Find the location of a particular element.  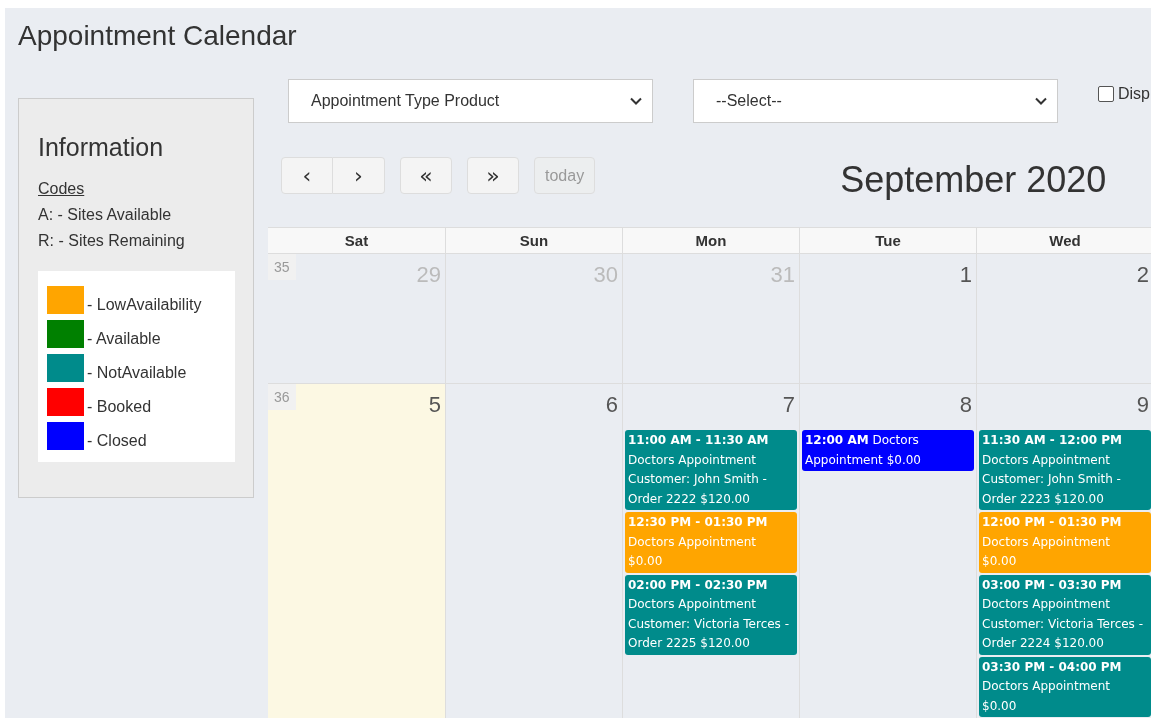

week-number: 36 is located at coordinates (282, 397).